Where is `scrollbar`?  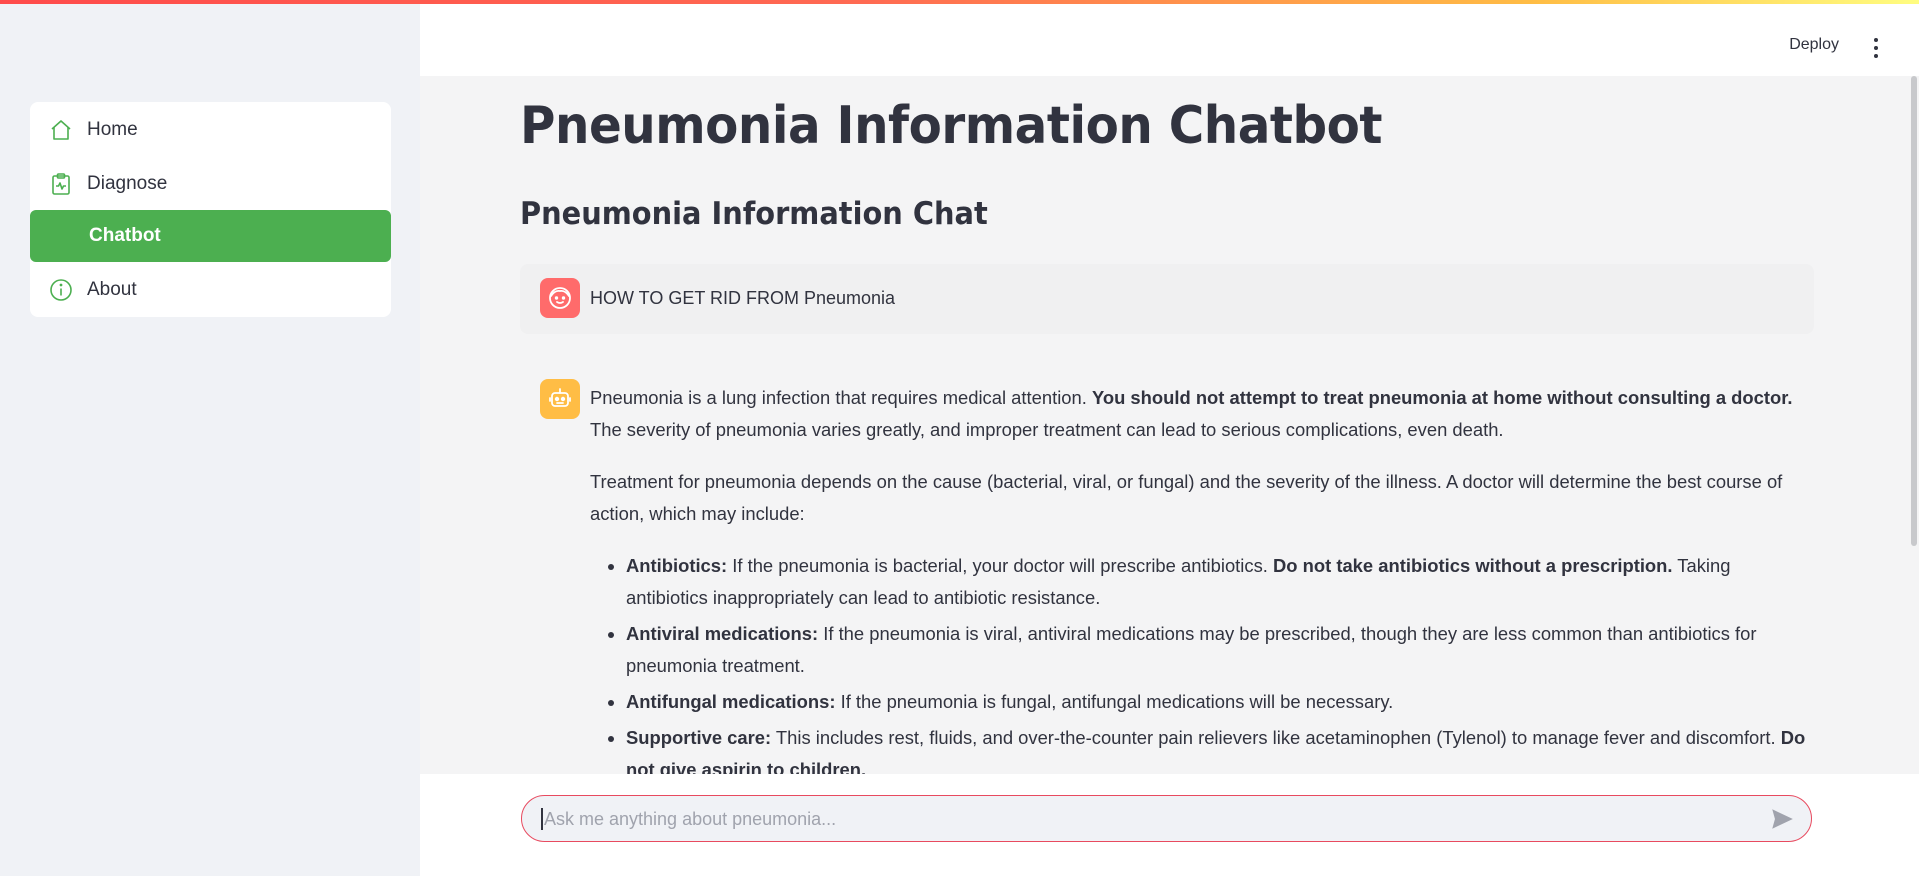
scrollbar is located at coordinates (1914, 311).